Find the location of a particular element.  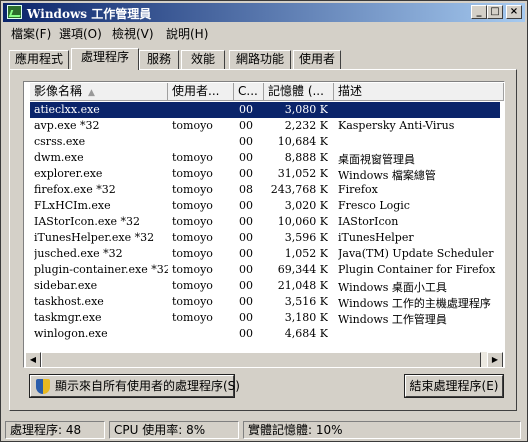

cell-memory: 31,052 K is located at coordinates (302, 173).